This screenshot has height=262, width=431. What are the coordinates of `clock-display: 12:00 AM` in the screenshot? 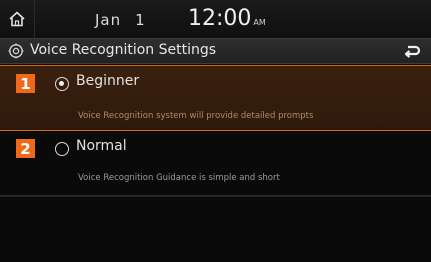 It's located at (227, 18).